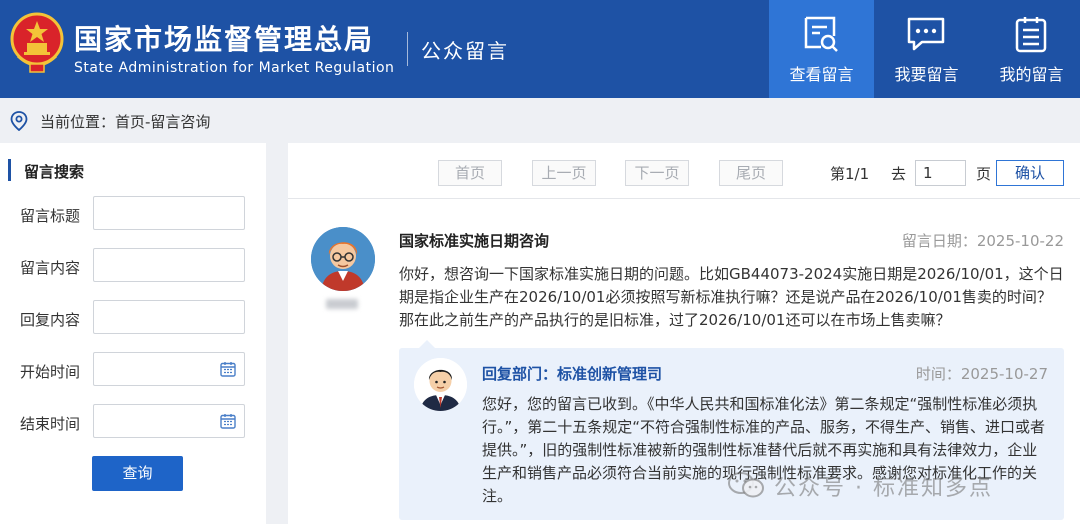 This screenshot has width=1080, height=524. I want to click on reply-content-label: 回复内容, so click(50, 320).